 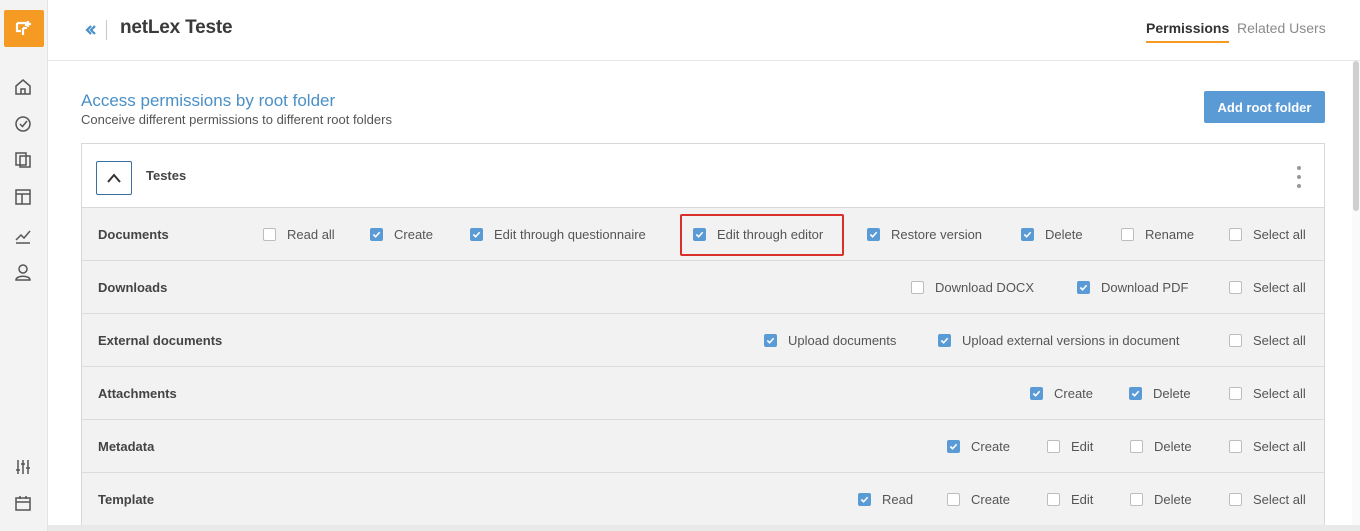 I want to click on settings-sliders-icon, so click(x=23, y=467).